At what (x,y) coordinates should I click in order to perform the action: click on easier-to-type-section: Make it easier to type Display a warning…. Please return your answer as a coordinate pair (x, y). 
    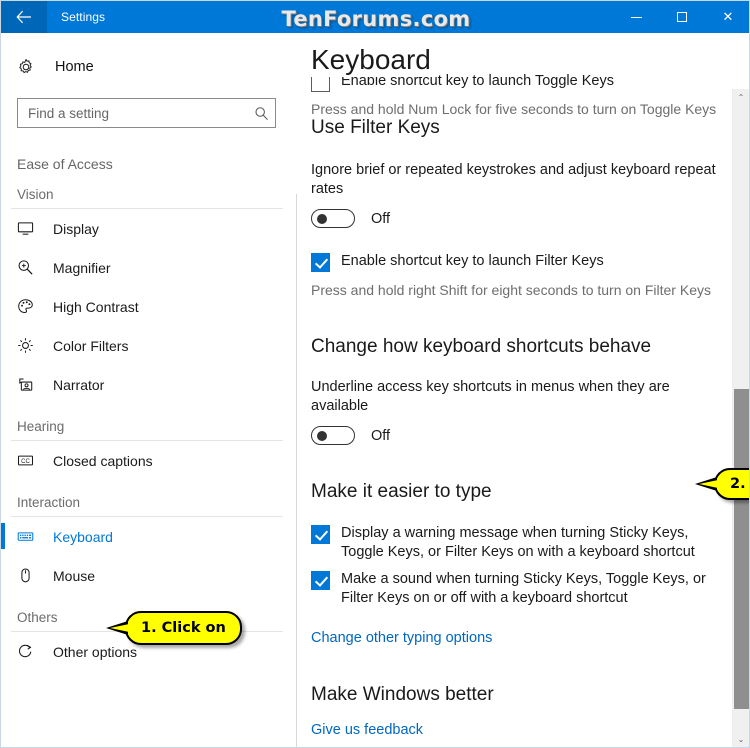
    Looking at the image, I should click on (516, 563).